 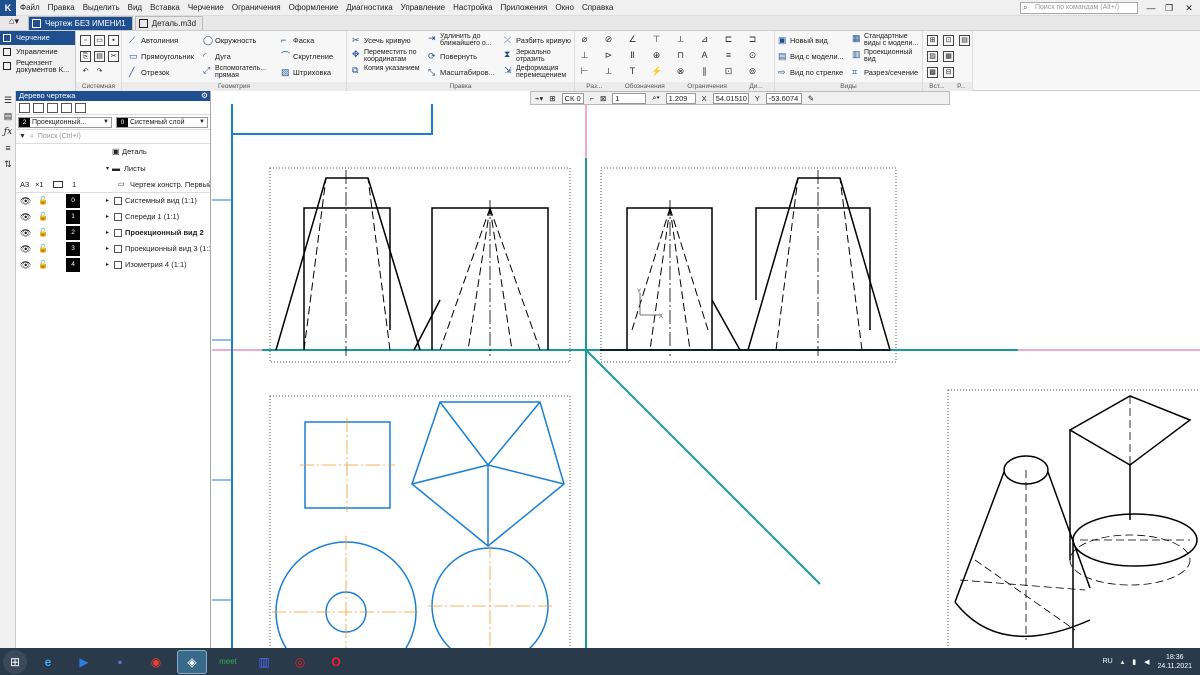 I want to click on copy-icon: ⎘, so click(x=85, y=56).